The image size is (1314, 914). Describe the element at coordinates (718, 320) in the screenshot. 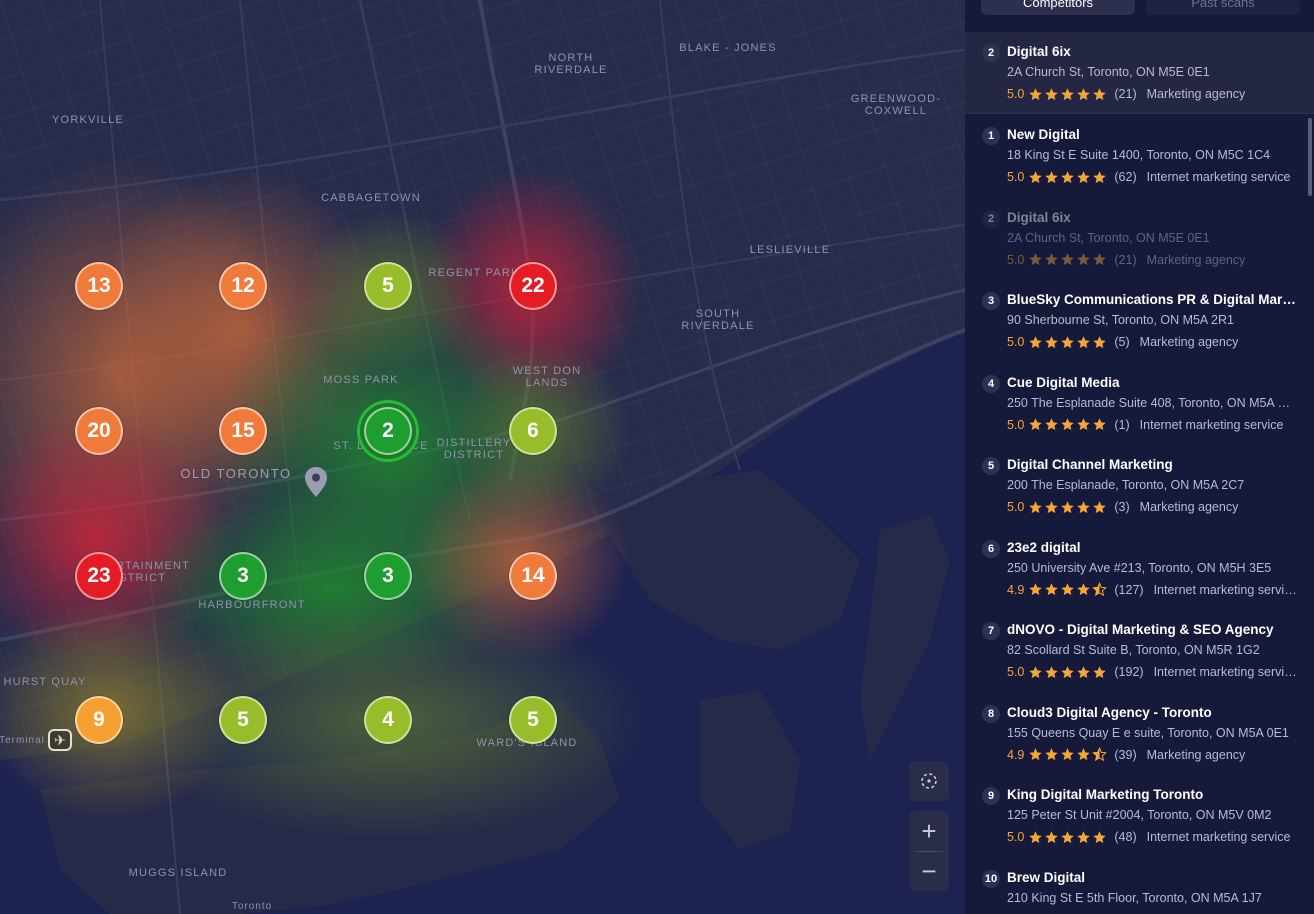

I see `map-label: SOUTH RIVERDALE` at that location.